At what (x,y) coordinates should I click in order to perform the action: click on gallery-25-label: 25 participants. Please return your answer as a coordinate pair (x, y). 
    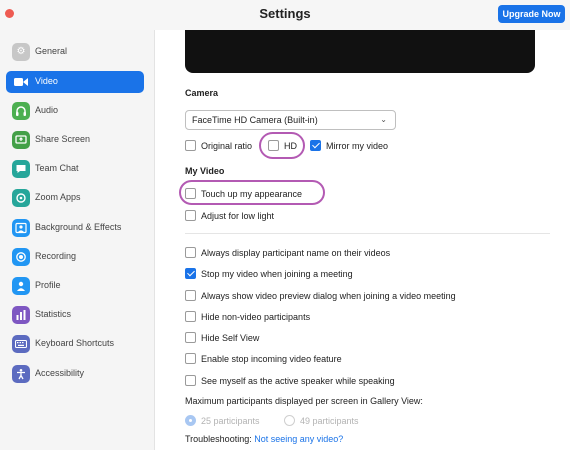
    Looking at the image, I should click on (230, 420).